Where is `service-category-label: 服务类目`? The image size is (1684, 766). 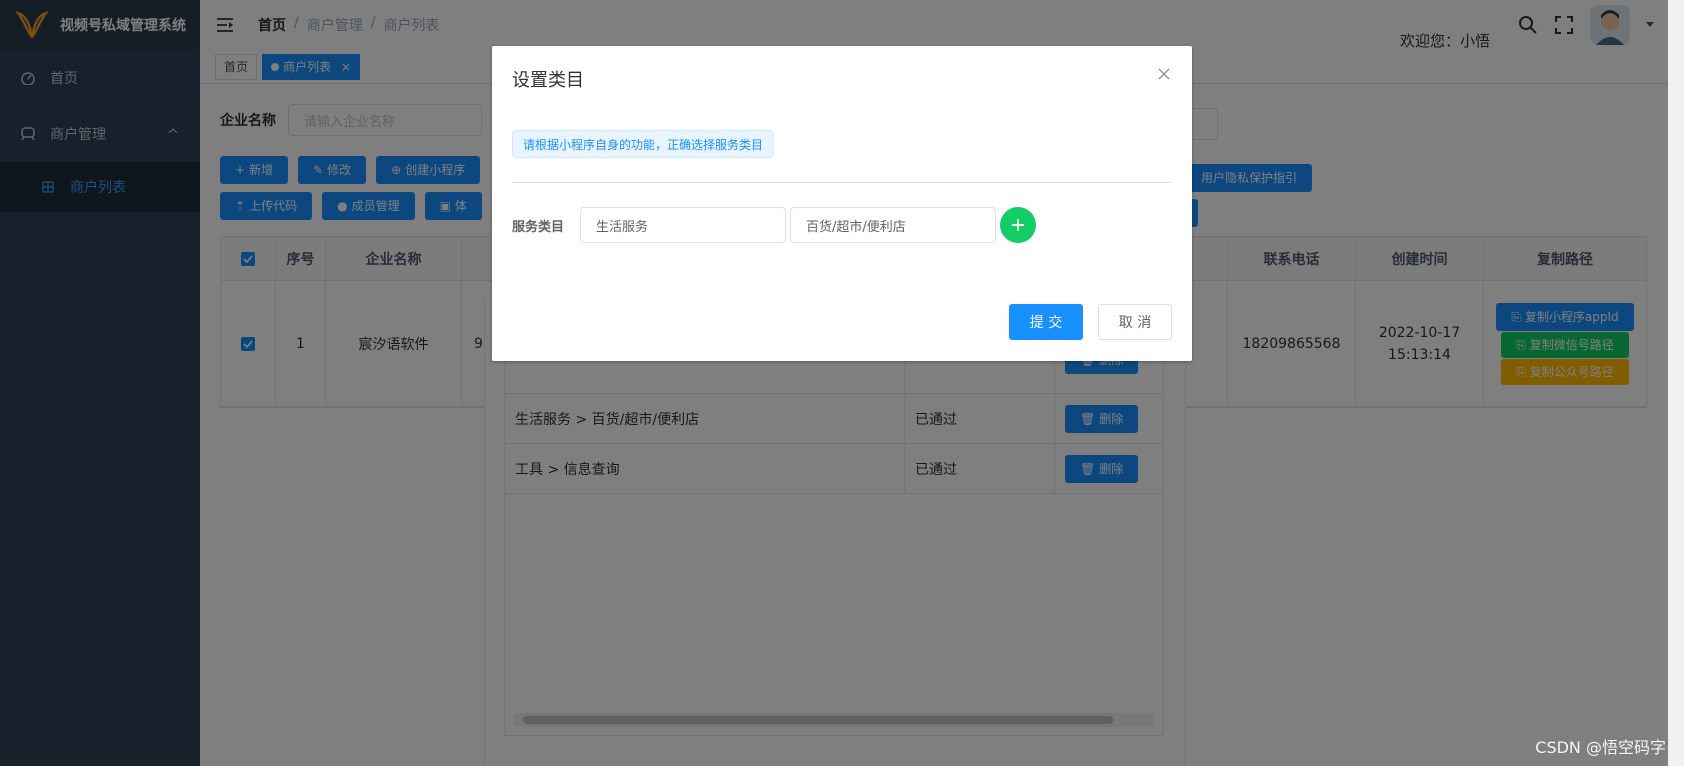
service-category-label: 服务类目 is located at coordinates (538, 227).